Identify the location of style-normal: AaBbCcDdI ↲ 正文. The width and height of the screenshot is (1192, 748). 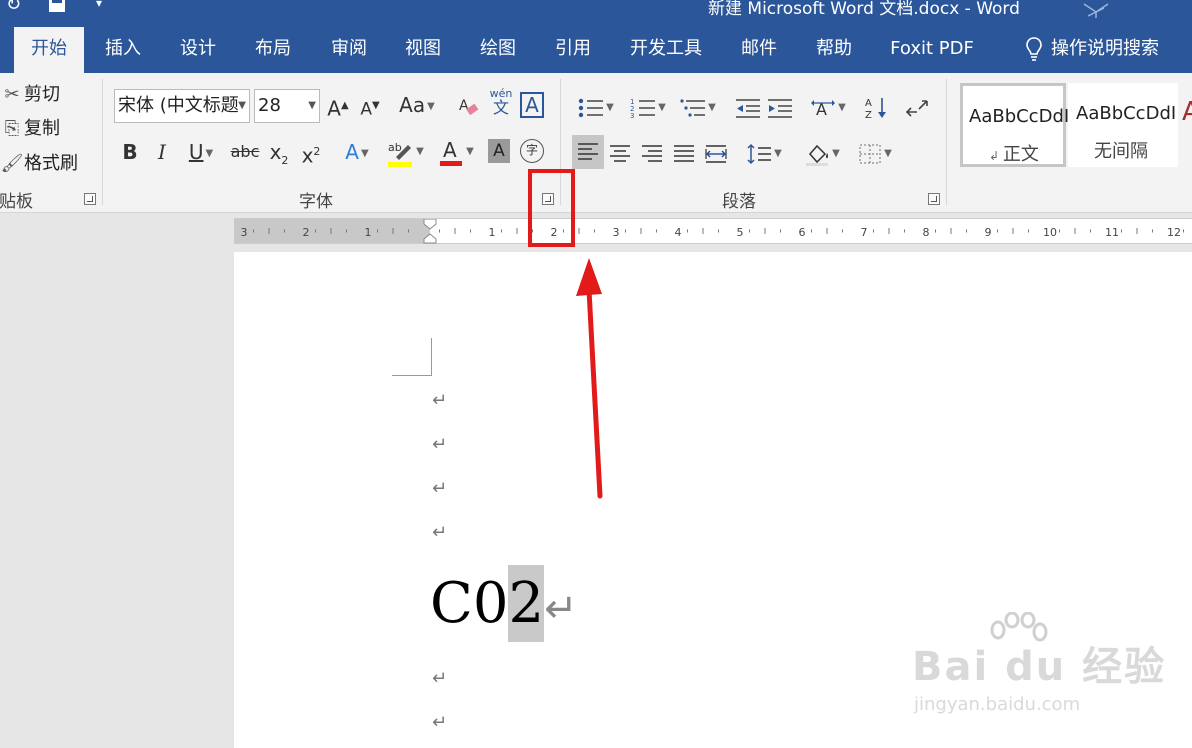
(1015, 125).